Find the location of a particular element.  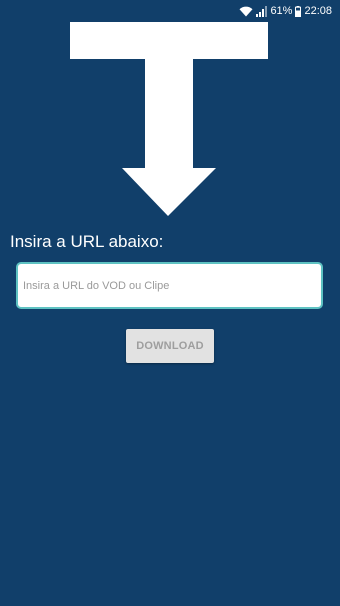

url-prompt-label: Insira a URL abaixo: is located at coordinates (87, 241).